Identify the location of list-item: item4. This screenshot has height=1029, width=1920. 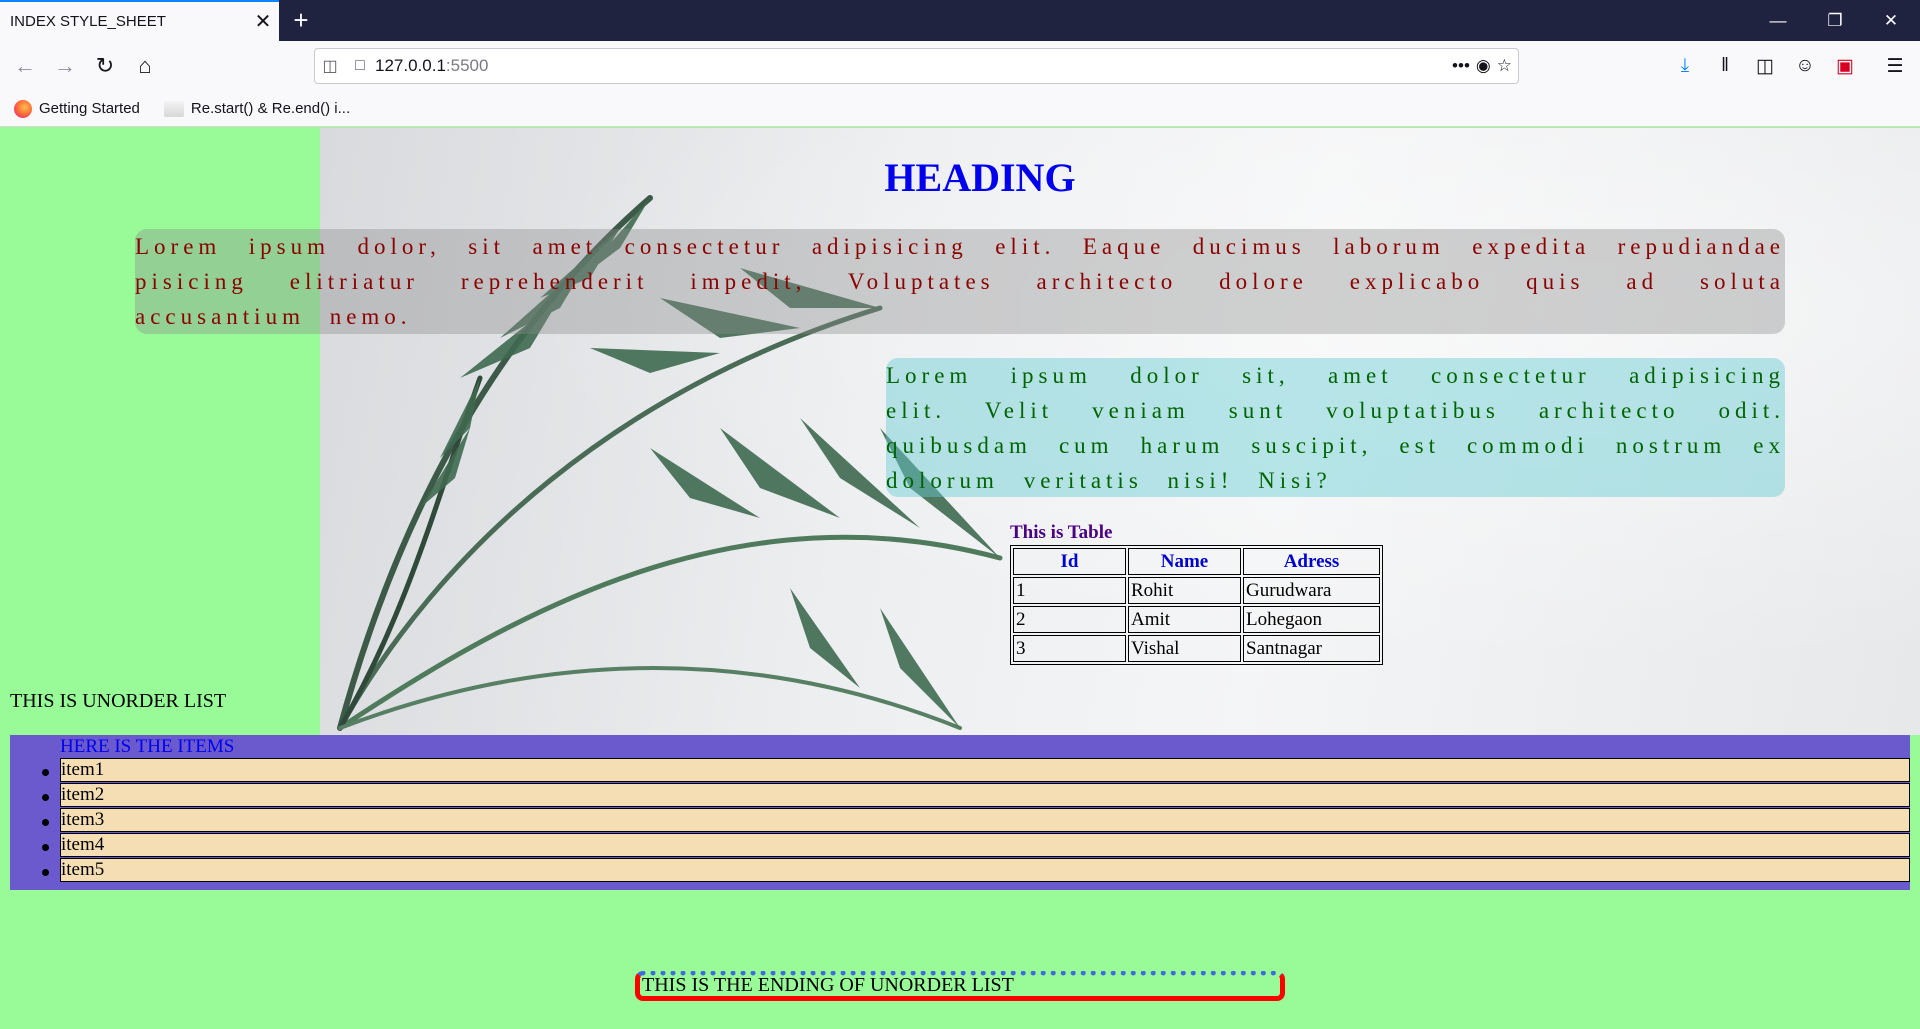
(985, 845).